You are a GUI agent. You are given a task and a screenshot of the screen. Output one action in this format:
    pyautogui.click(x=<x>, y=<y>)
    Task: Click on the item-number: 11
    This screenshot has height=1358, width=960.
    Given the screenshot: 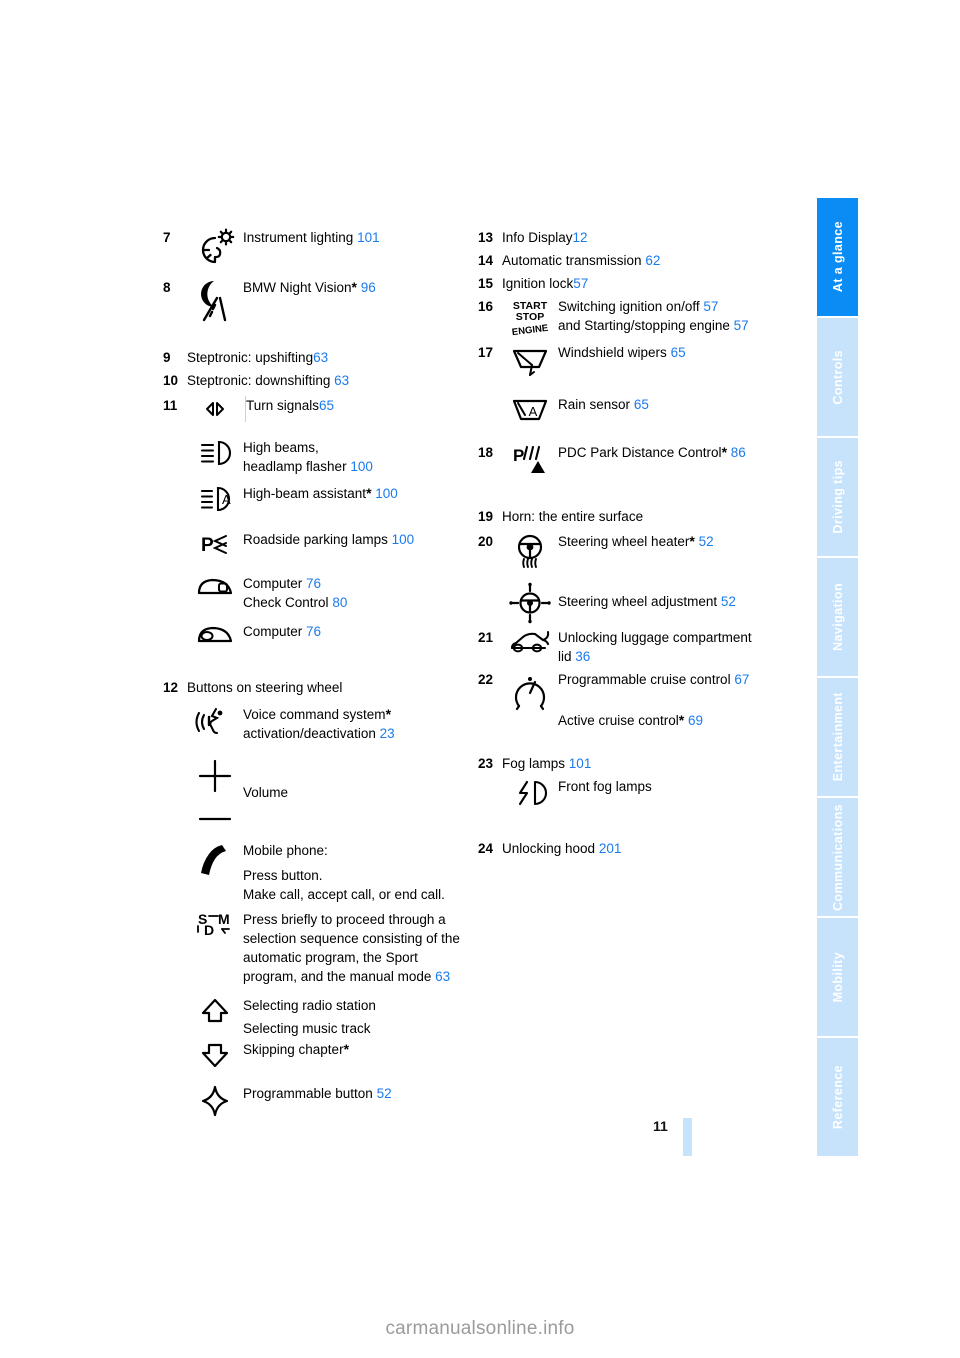 What is the action you would take?
    pyautogui.click(x=170, y=405)
    